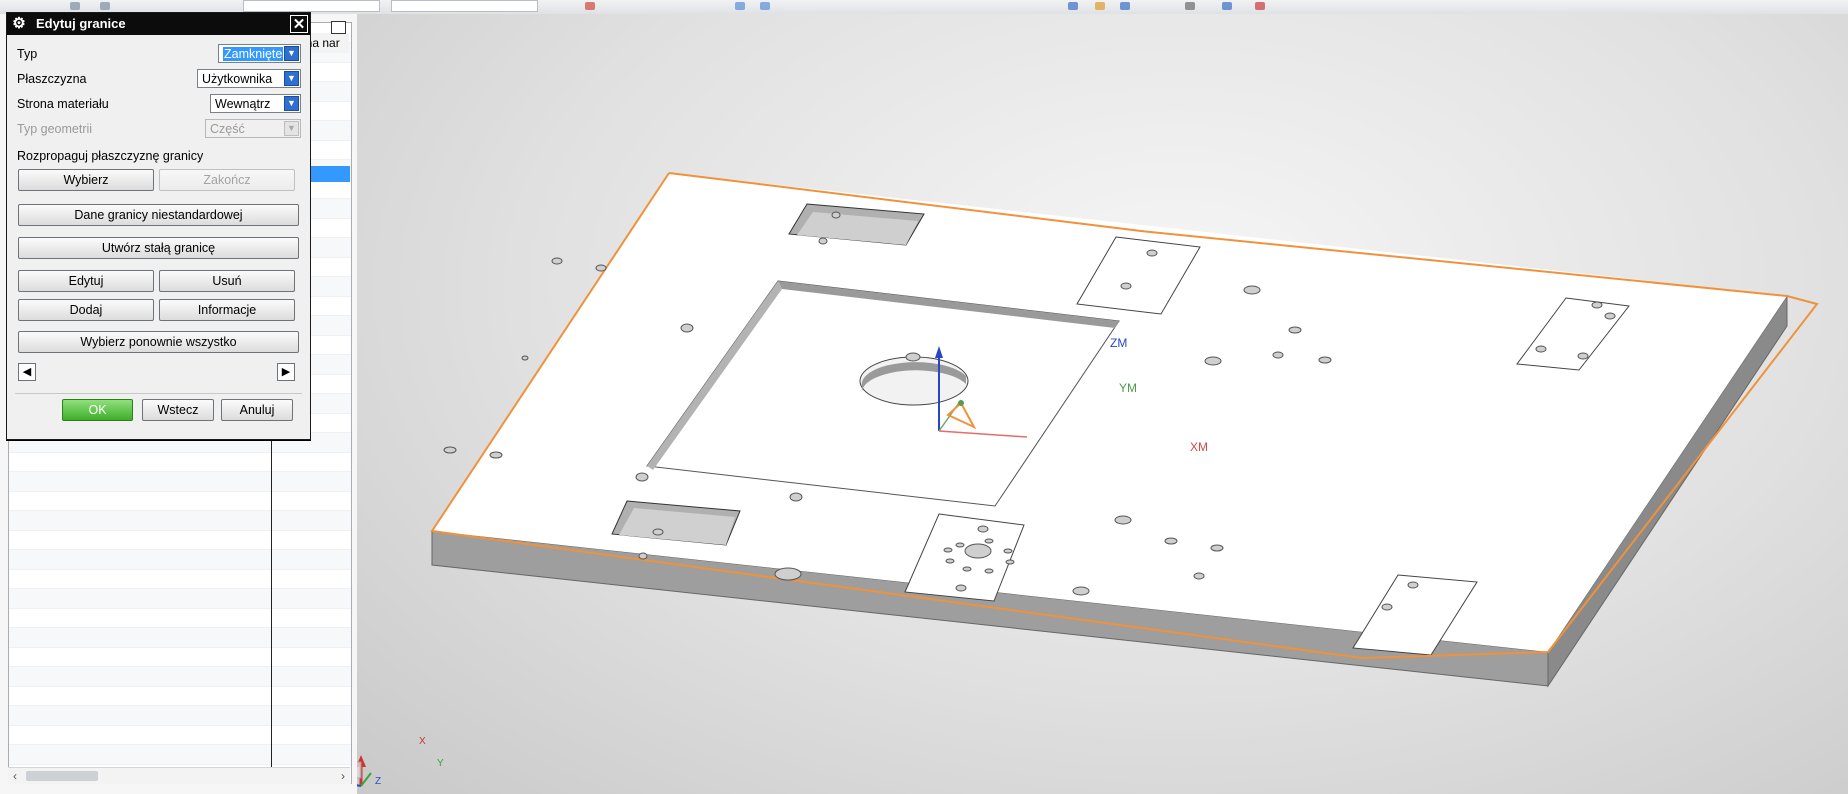 The image size is (1848, 794). I want to click on reselect-all-button: Wybierz ponownie wszystko, so click(158, 342).